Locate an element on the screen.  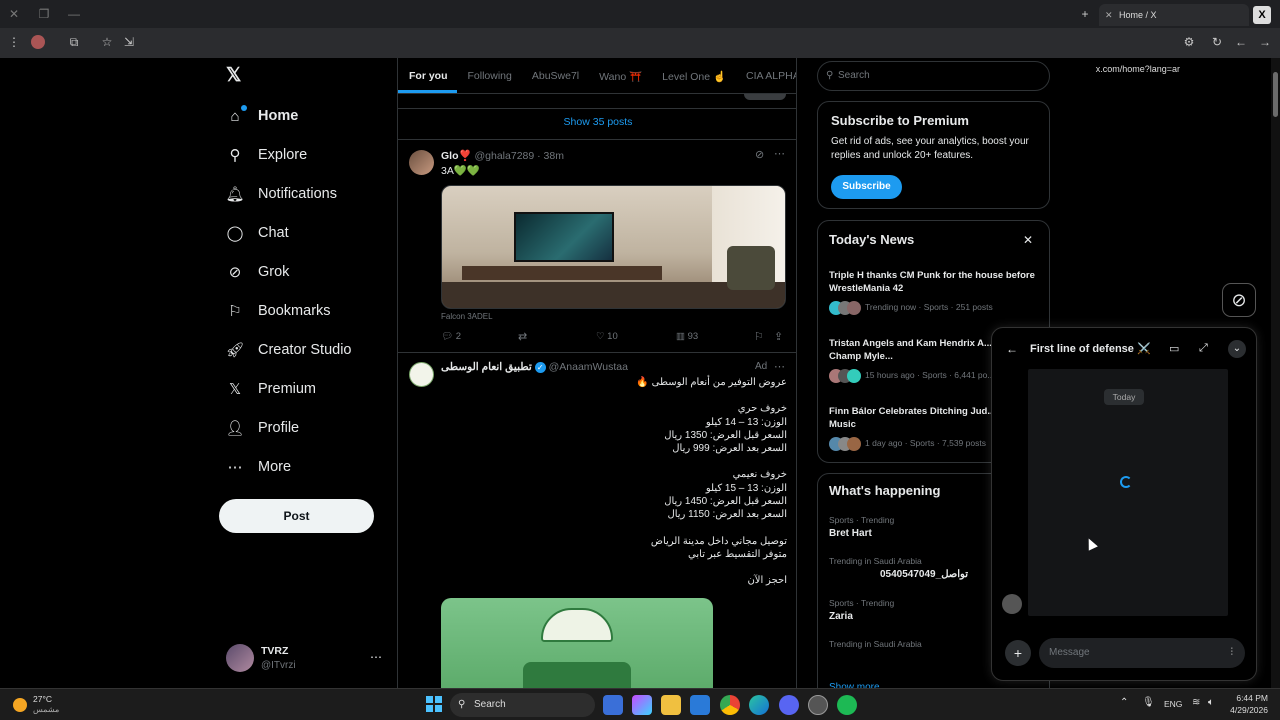
site-settings-icon: ⚙ is located at coordinates (1189, 42).